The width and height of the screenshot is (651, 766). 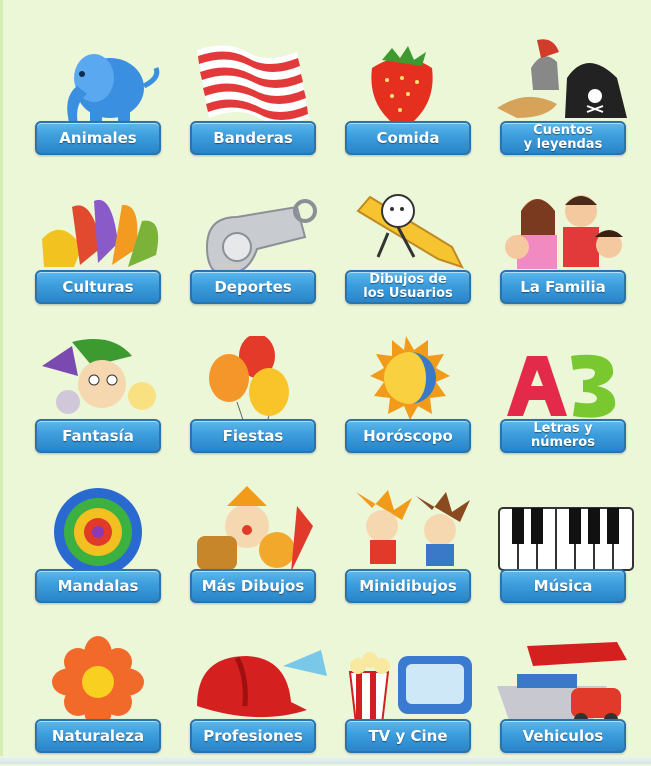 What do you see at coordinates (107, 701) in the screenshot?
I see `category-tile-naturaleza: Naturaleza` at bounding box center [107, 701].